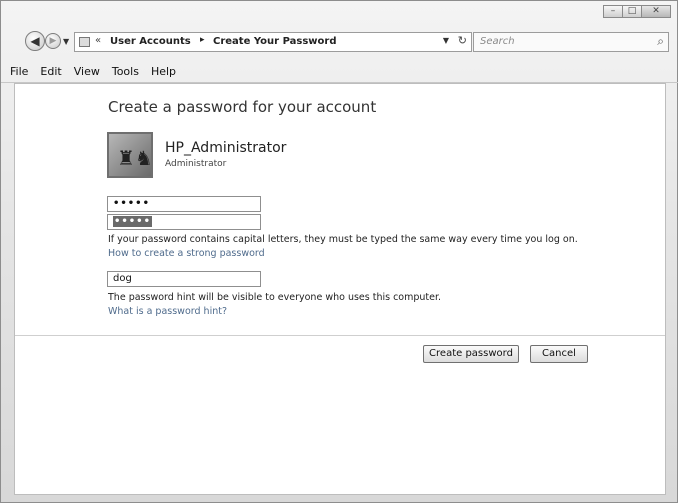  Describe the element at coordinates (497, 41) in the screenshot. I see `search-placeholder: Search` at that location.